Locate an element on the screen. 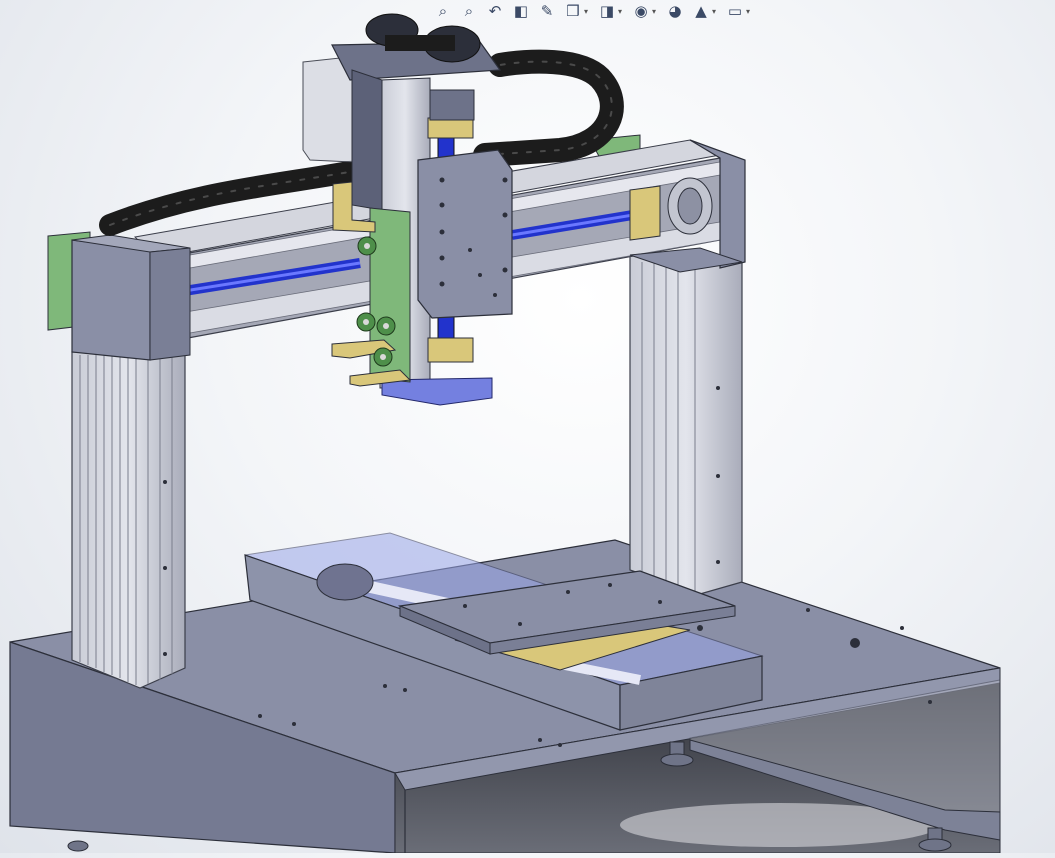 This screenshot has width=1055, height=858. display-style-icon: ◨ is located at coordinates (607, 11).